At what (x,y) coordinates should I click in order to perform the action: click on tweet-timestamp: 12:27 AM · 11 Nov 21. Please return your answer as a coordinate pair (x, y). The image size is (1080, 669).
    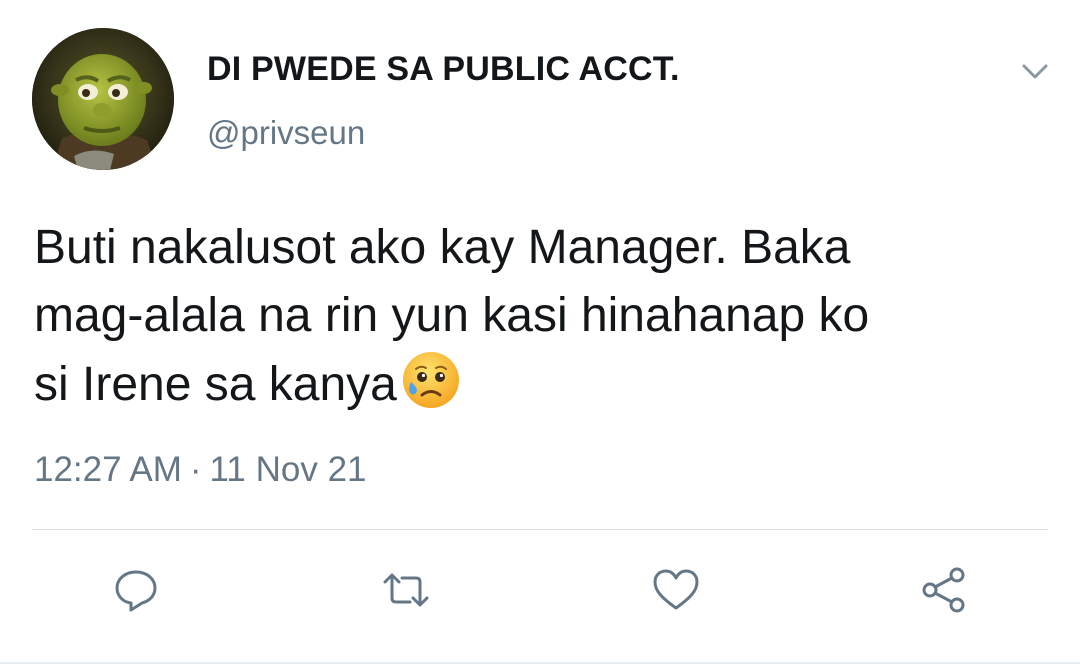
    Looking at the image, I should click on (200, 470).